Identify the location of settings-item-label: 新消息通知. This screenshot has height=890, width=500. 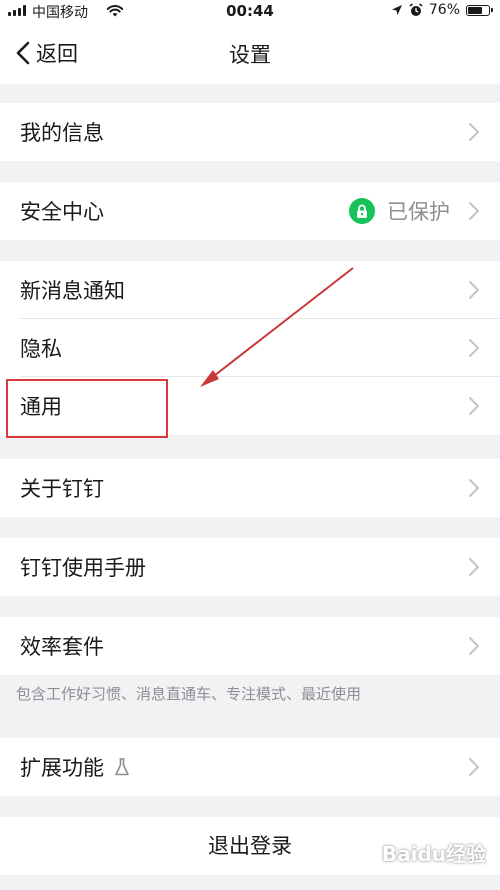
(72, 291).